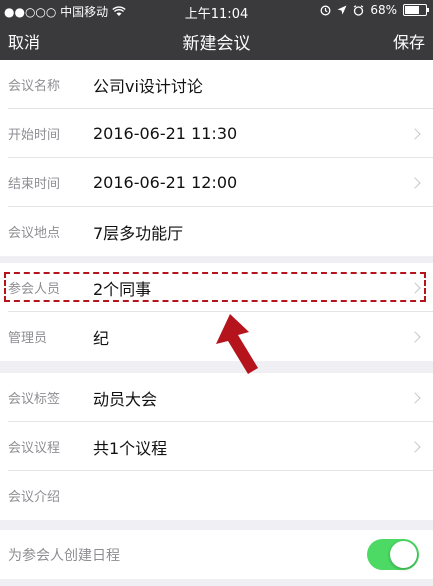  I want to click on battery-percent: 68%, so click(383, 10).